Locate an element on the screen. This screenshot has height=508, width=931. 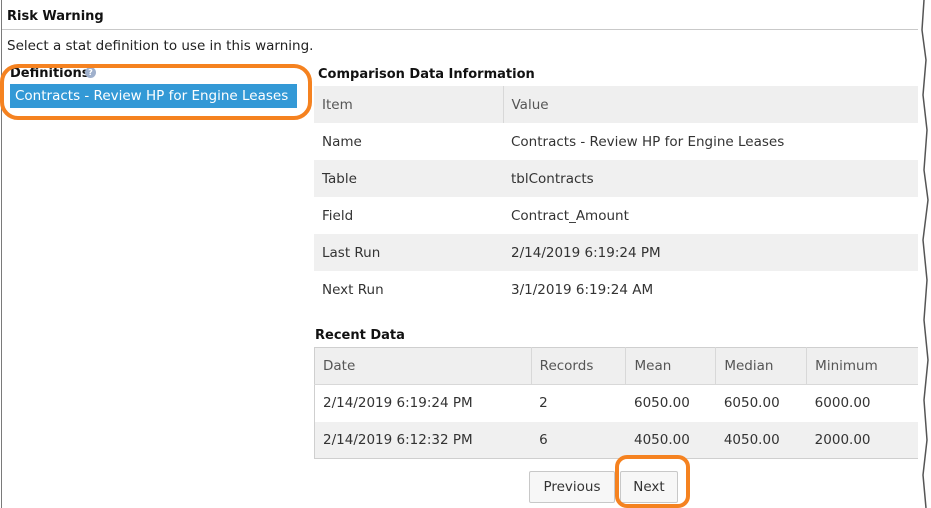
cell-value: tblContracts is located at coordinates (552, 178).